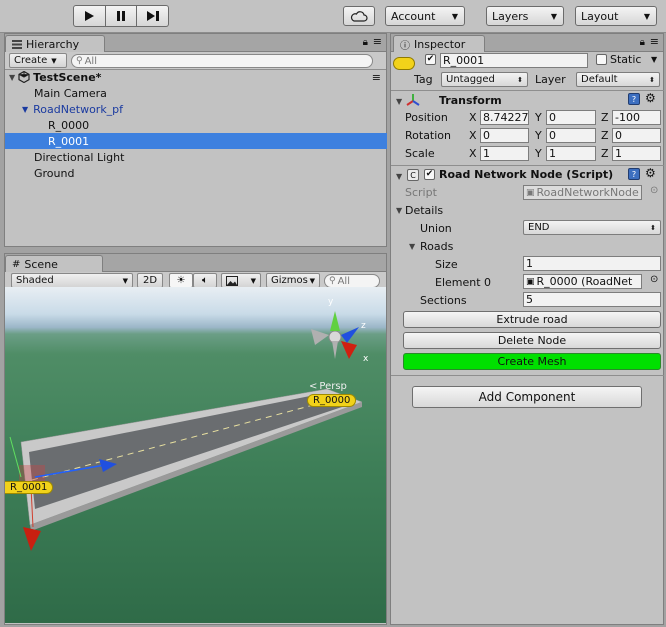 The width and height of the screenshot is (666, 627). What do you see at coordinates (38, 60) in the screenshot?
I see `create-dropdown: Create ▼` at bounding box center [38, 60].